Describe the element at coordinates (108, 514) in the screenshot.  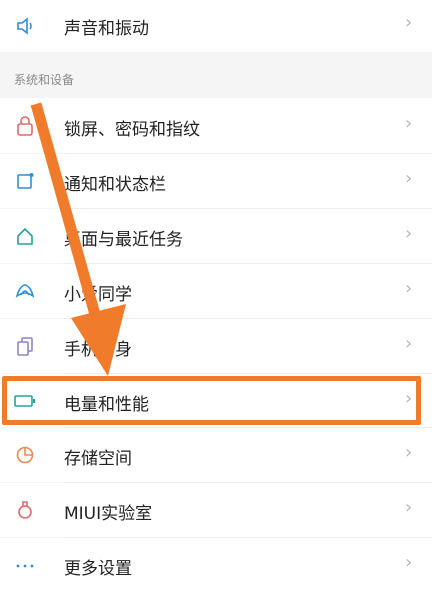
I see `settings-item-label: MIUI实验室` at that location.